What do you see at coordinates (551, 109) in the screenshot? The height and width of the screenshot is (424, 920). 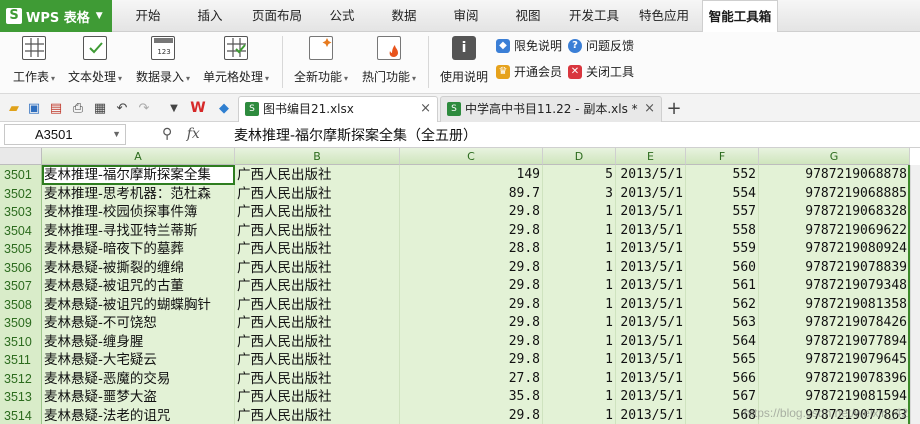 I see `document-tab-inactive: S 中学高中书目11.22 - 副本.xls * ×` at bounding box center [551, 109].